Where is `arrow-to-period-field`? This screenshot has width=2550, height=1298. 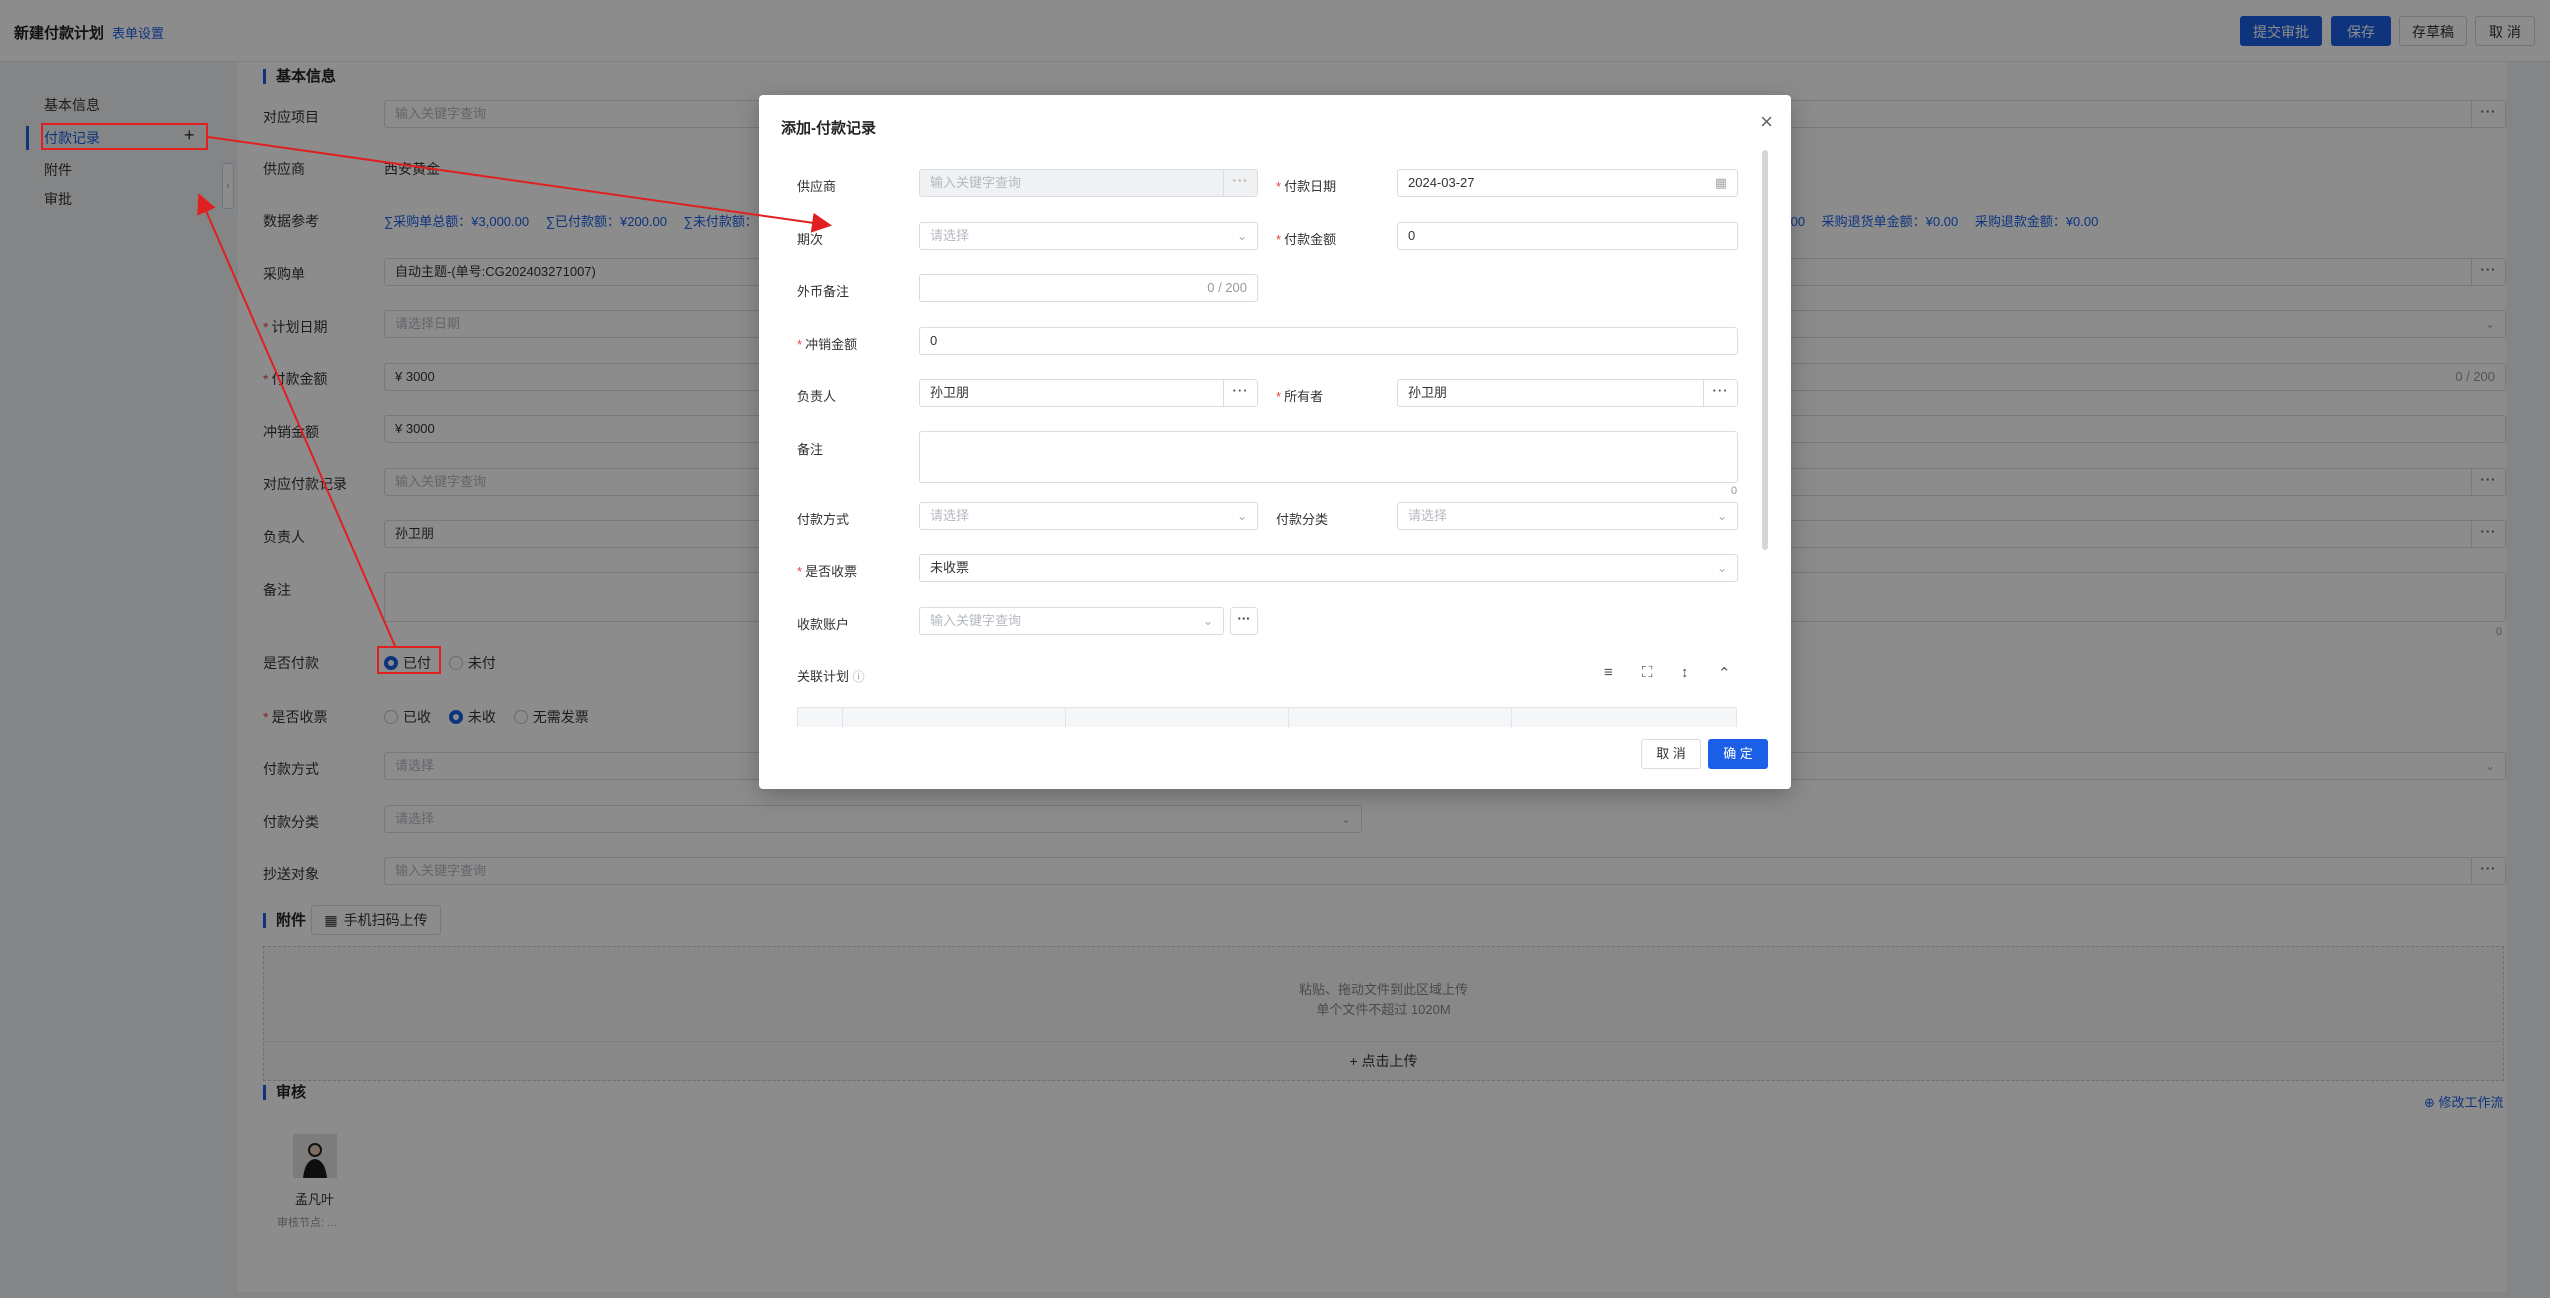
arrow-to-period-field is located at coordinates (519, 184).